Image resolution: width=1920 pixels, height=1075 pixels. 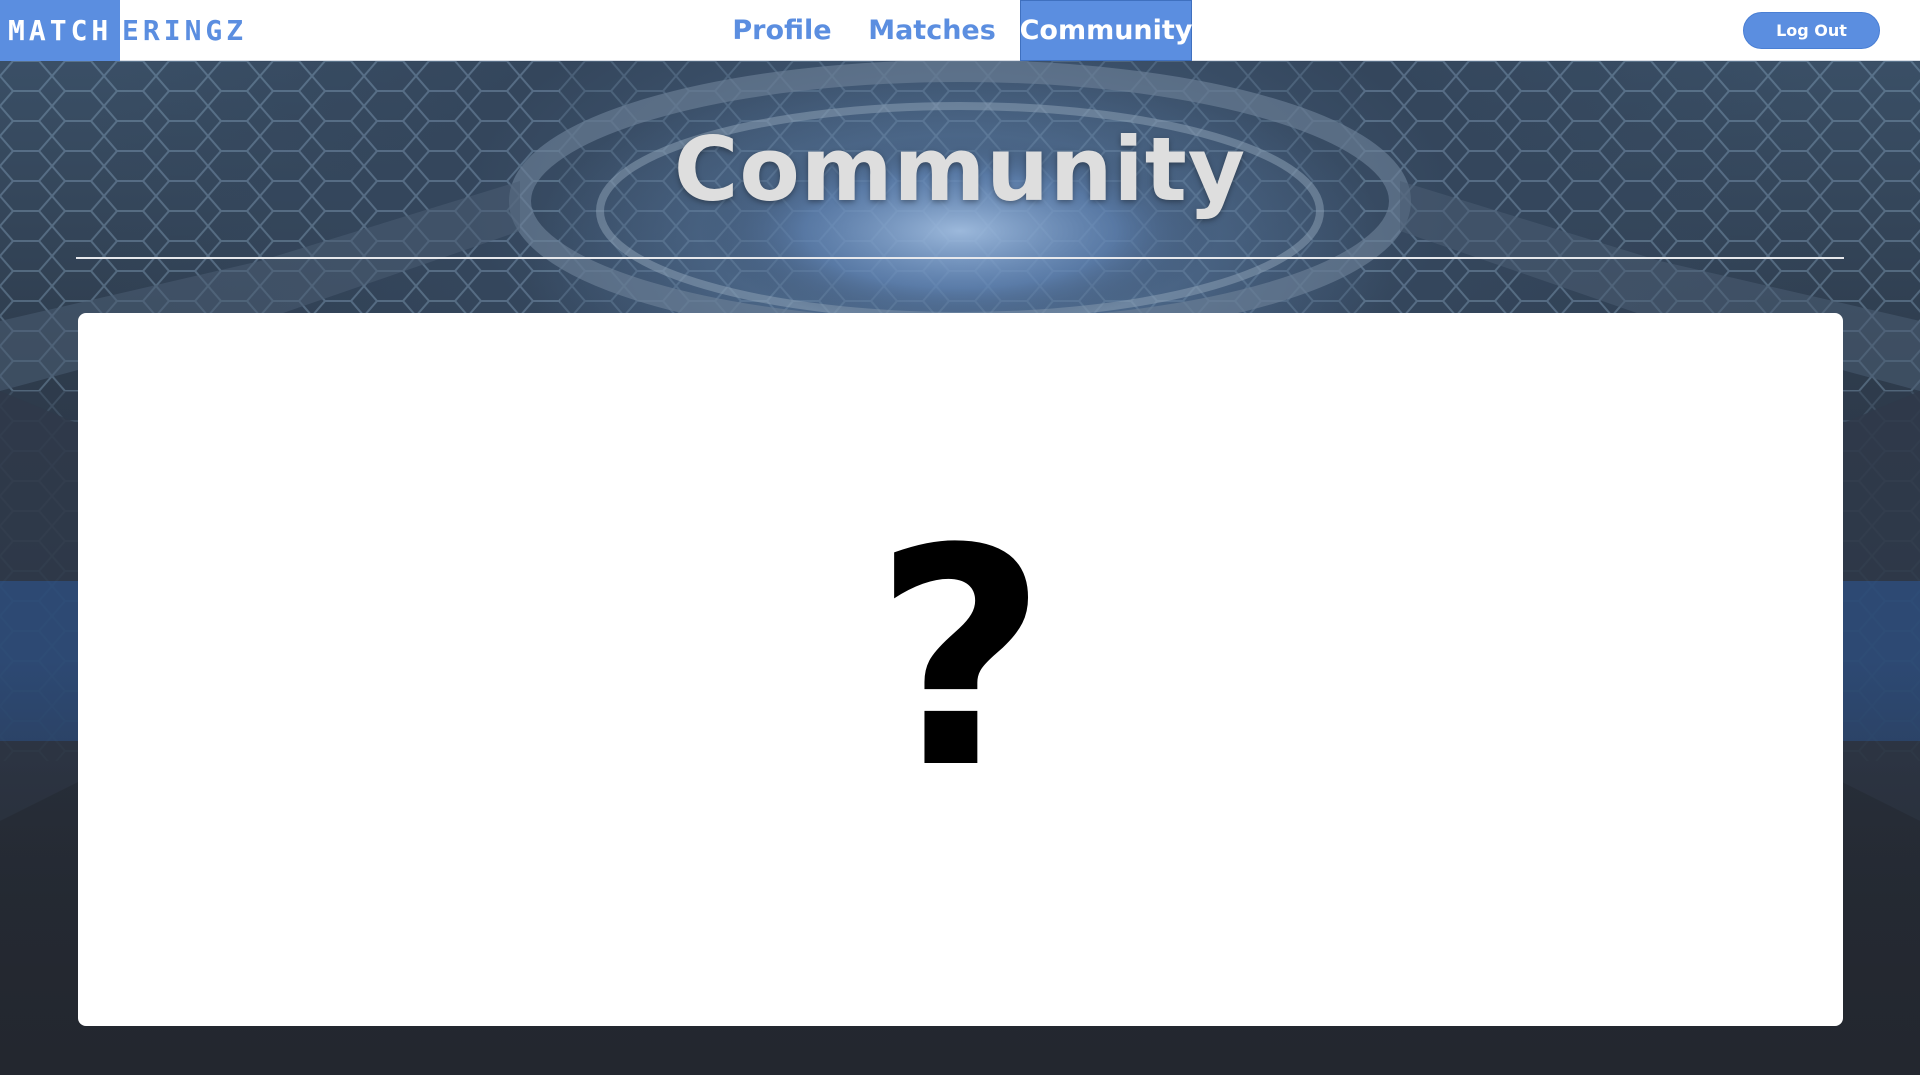 What do you see at coordinates (1811, 30) in the screenshot?
I see `log-out-button: Log Out` at bounding box center [1811, 30].